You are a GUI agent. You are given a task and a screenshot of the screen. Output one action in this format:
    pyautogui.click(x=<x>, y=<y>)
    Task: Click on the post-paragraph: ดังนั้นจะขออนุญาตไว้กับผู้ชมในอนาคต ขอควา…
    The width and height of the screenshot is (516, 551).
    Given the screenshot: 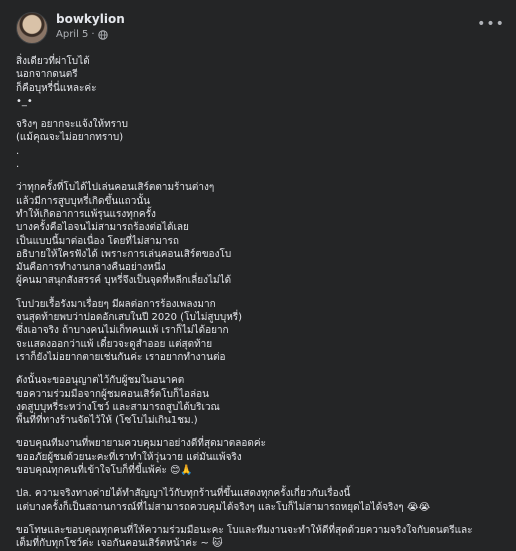 What is the action you would take?
    pyautogui.click(x=259, y=400)
    